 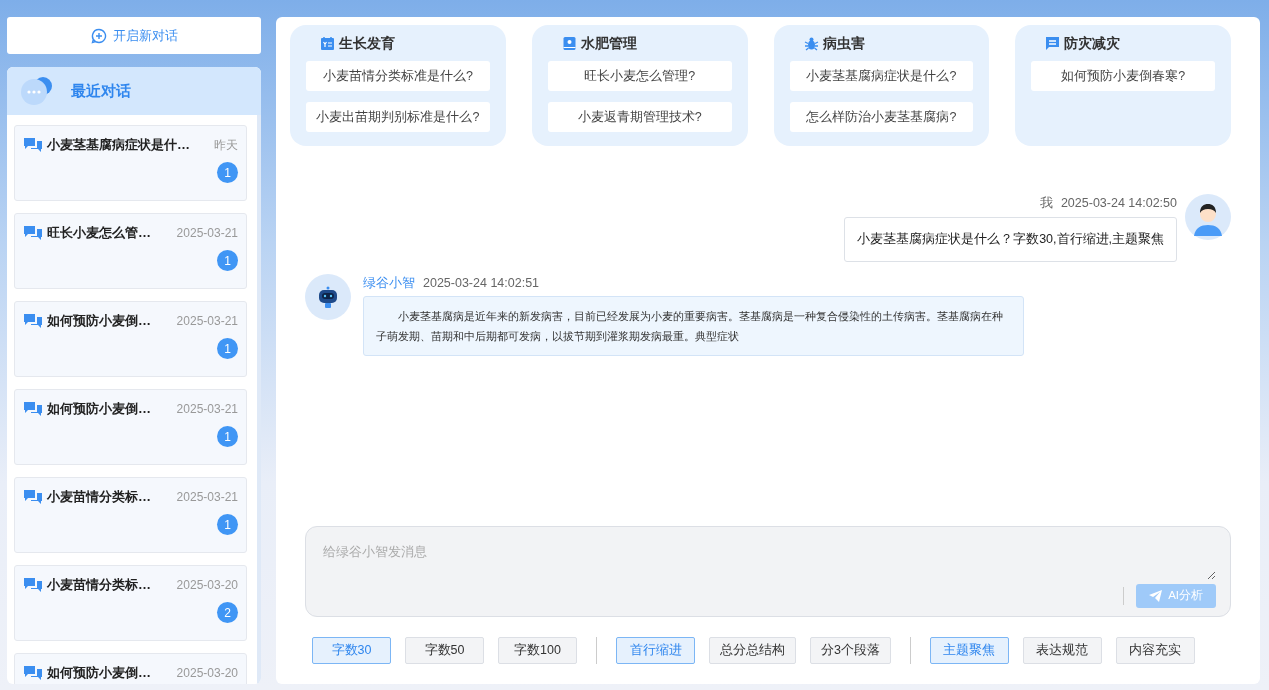 What do you see at coordinates (134, 35) in the screenshot?
I see `new-chat-button: 开启新对话` at bounding box center [134, 35].